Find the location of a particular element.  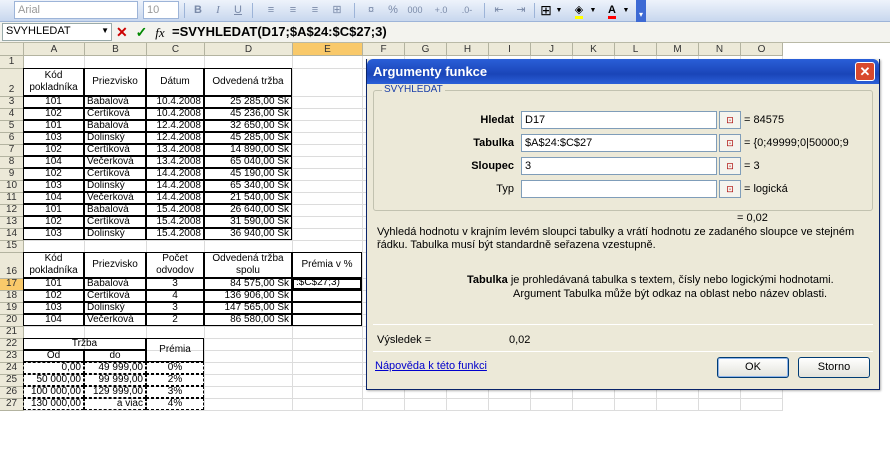

column-header-j: J is located at coordinates (552, 49).